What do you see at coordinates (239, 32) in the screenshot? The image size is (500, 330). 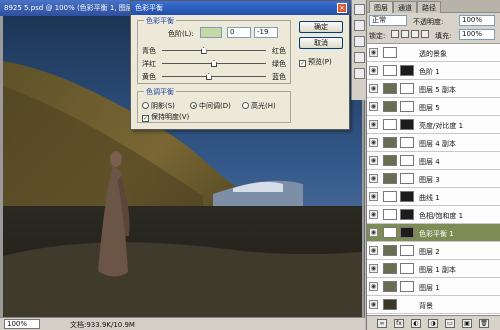 I see `levels-field-magenta-green: 0` at bounding box center [239, 32].